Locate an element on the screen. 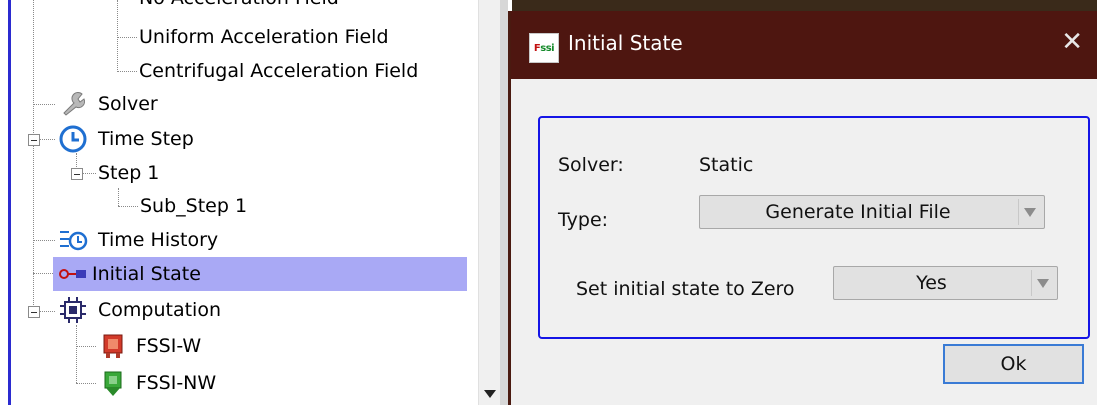 This screenshot has width=1097, height=405. tree-item-label: Sub_Step 1 is located at coordinates (194, 206).